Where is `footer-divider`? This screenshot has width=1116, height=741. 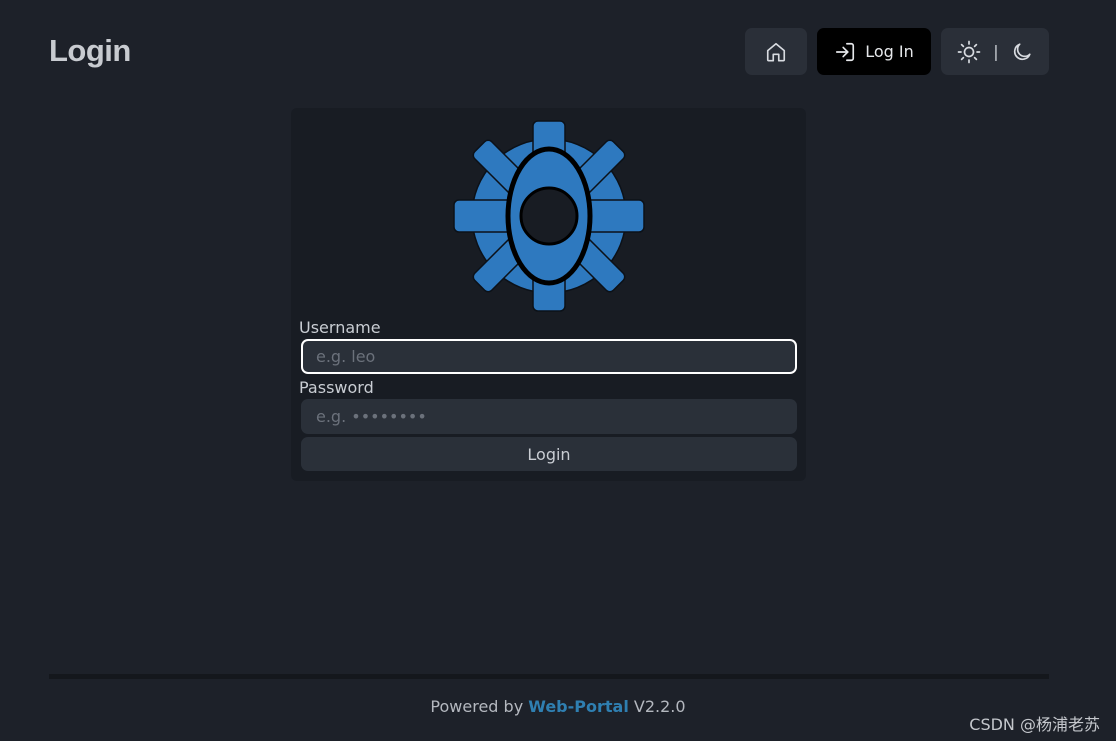 footer-divider is located at coordinates (549, 676).